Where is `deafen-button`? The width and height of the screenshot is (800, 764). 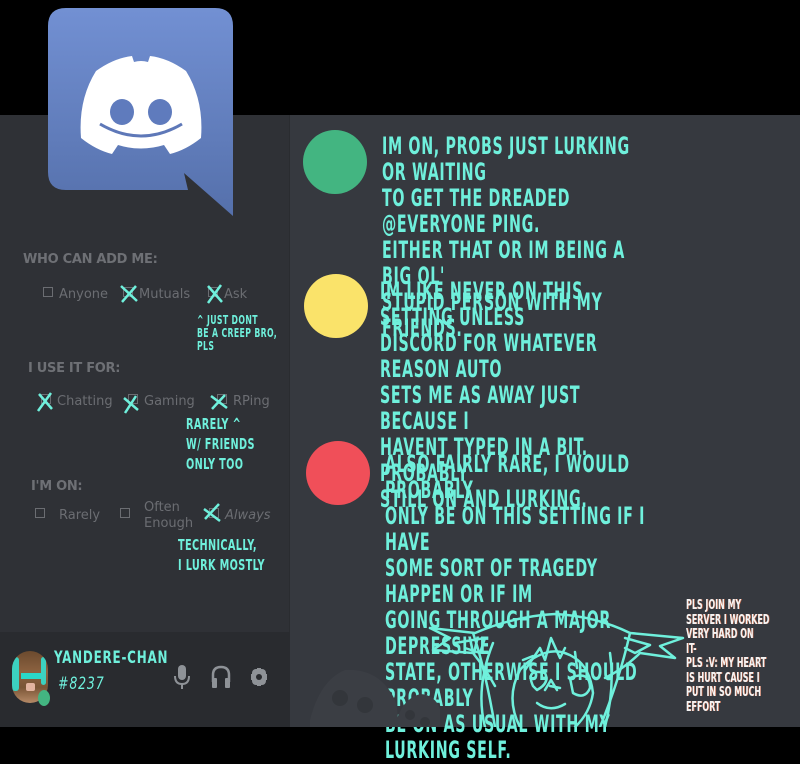 deafen-button is located at coordinates (221, 677).